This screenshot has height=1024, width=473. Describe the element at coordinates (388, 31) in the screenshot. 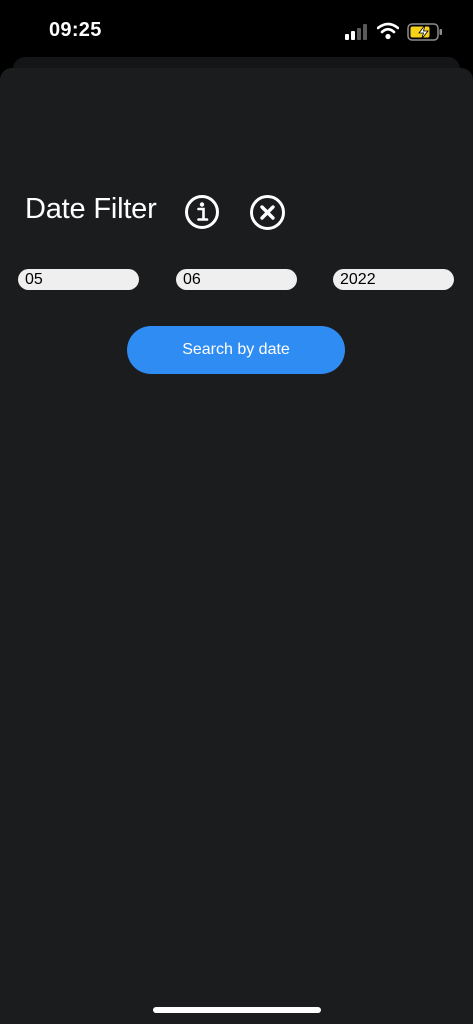

I see `wifi-icon` at that location.